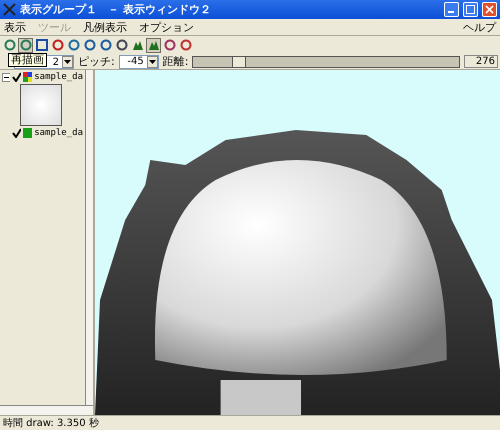 The width and height of the screenshot is (500, 430). Describe the element at coordinates (27, 60) in the screenshot. I see `tooltip: 再描画` at that location.